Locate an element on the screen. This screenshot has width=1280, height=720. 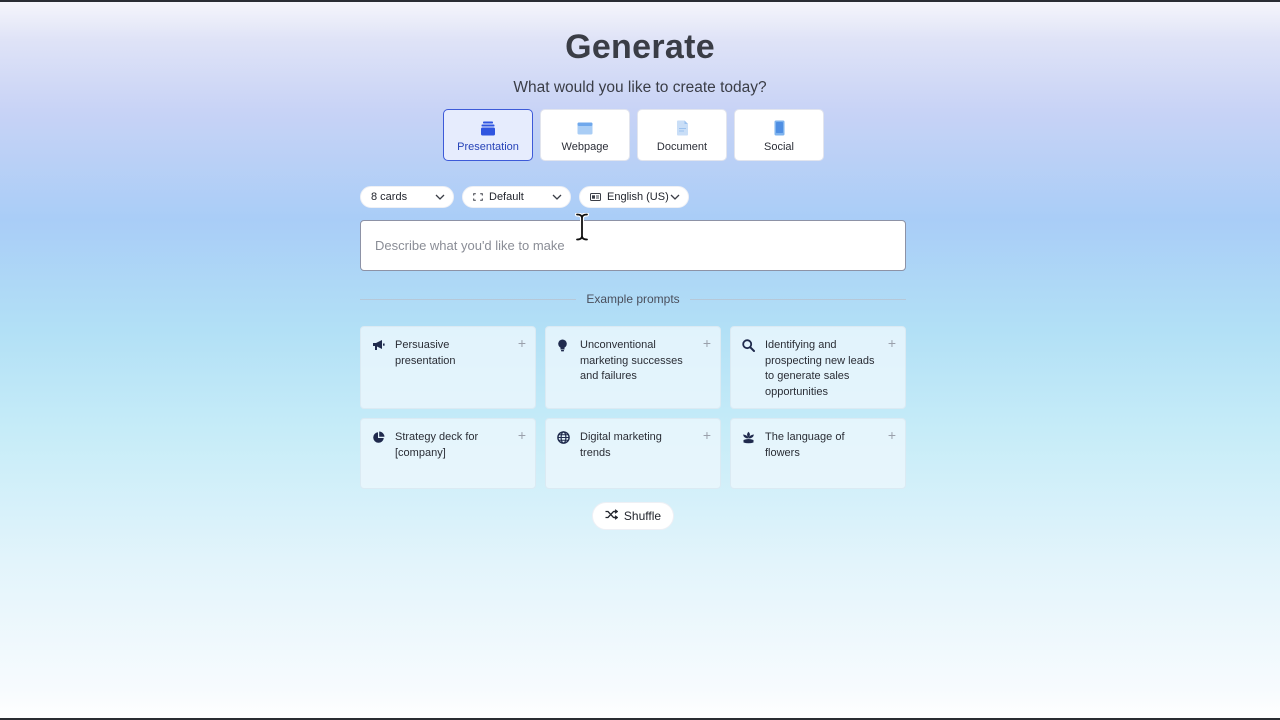
example-prompts-divider: Example prompts is located at coordinates (633, 299).